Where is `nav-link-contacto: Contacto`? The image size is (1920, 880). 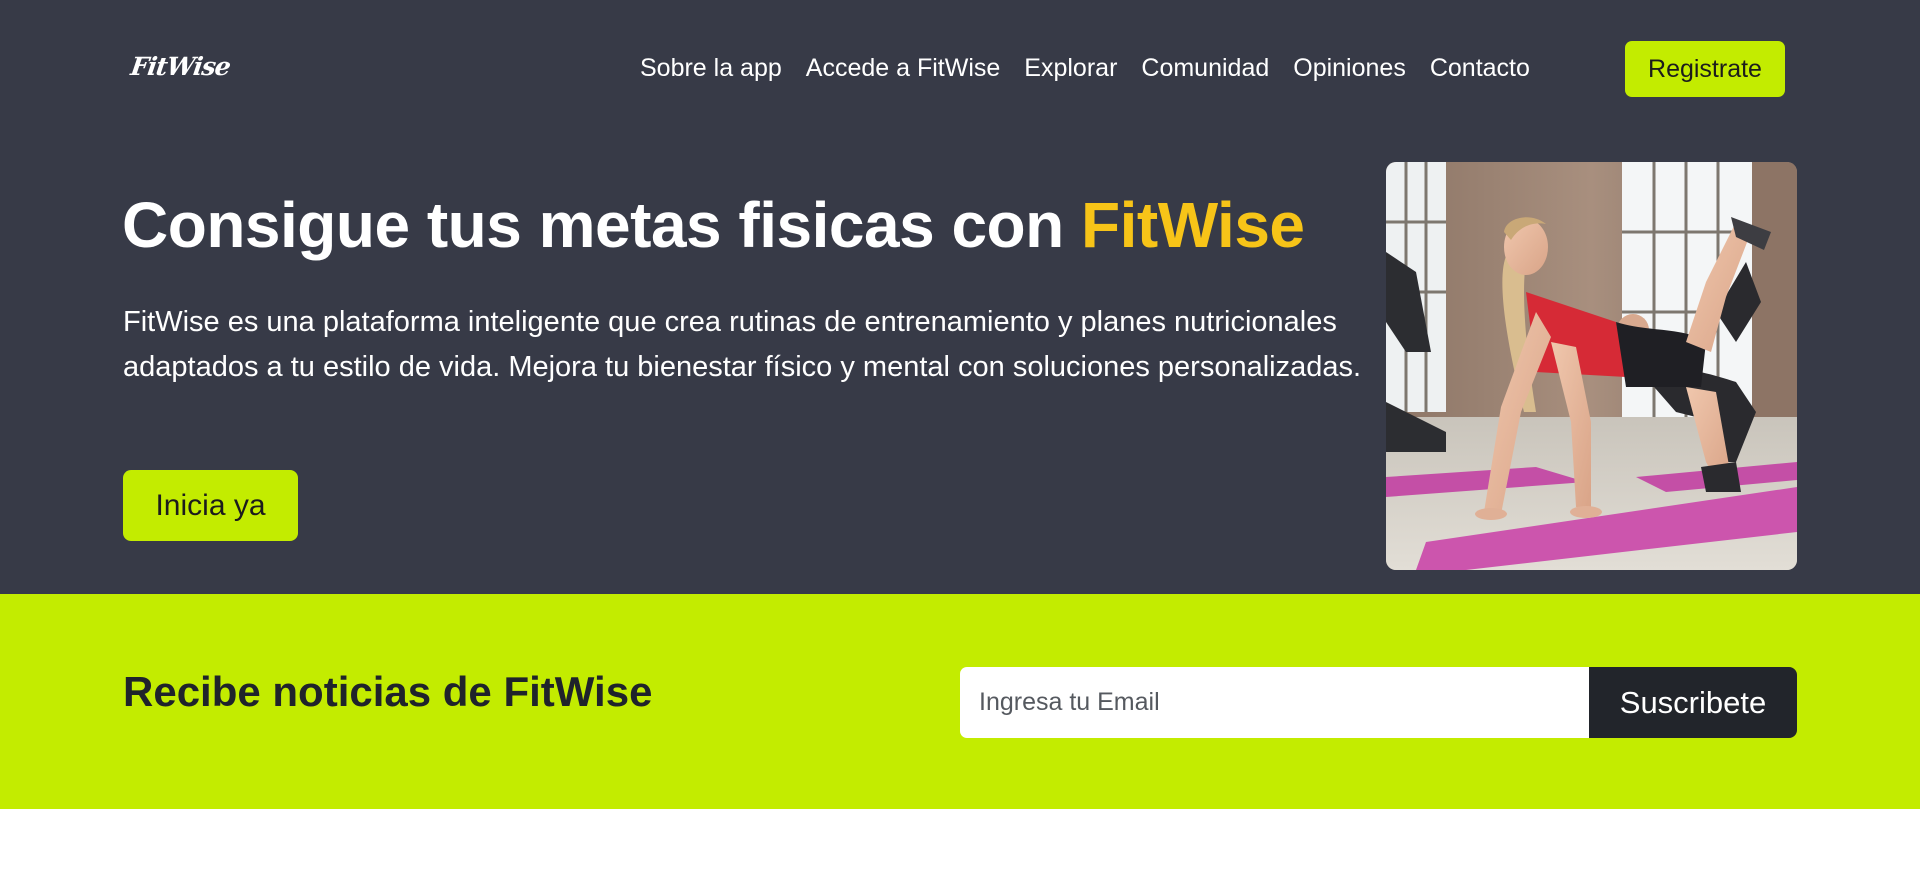 nav-link-contacto: Contacto is located at coordinates (1480, 68).